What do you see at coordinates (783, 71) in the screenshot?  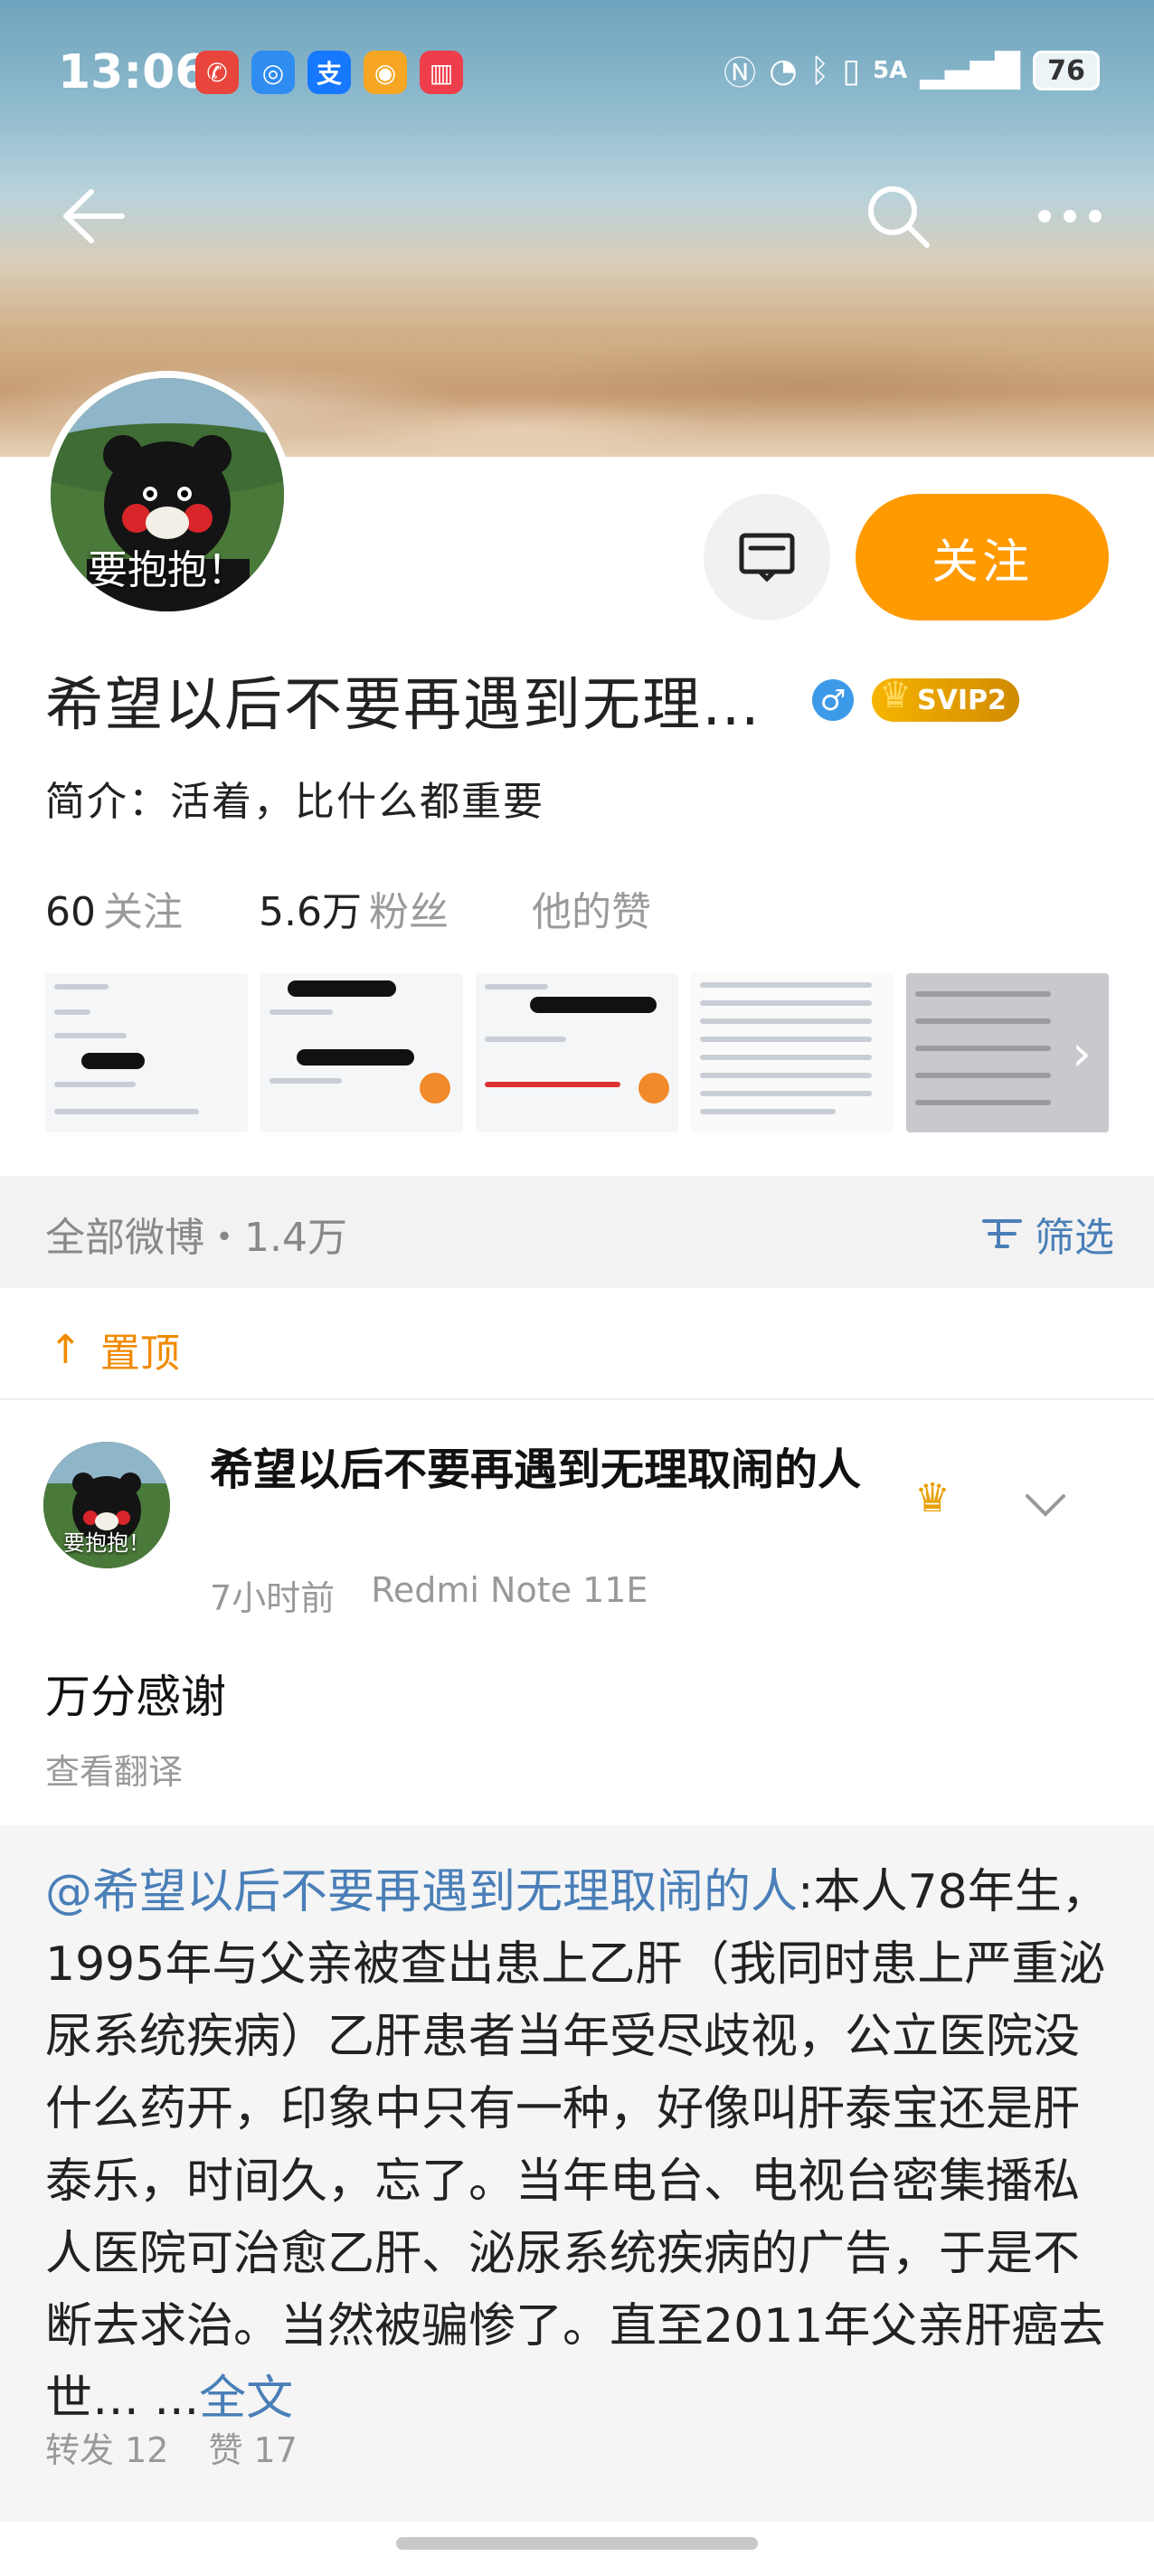 I see `alarm-icon: ◔` at bounding box center [783, 71].